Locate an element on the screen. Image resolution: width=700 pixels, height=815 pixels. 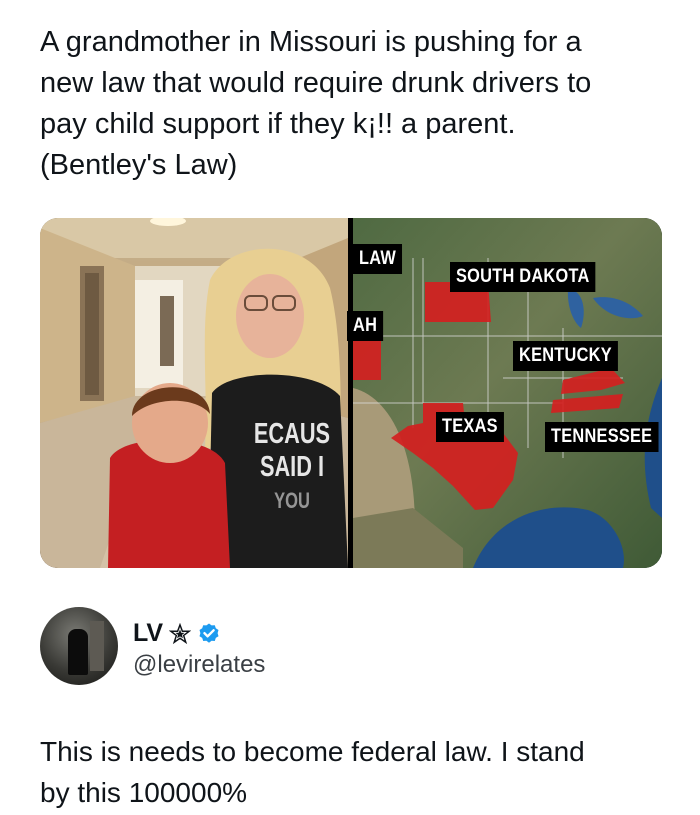
map-label-kentucky: KENTUCKY is located at coordinates (565, 356).